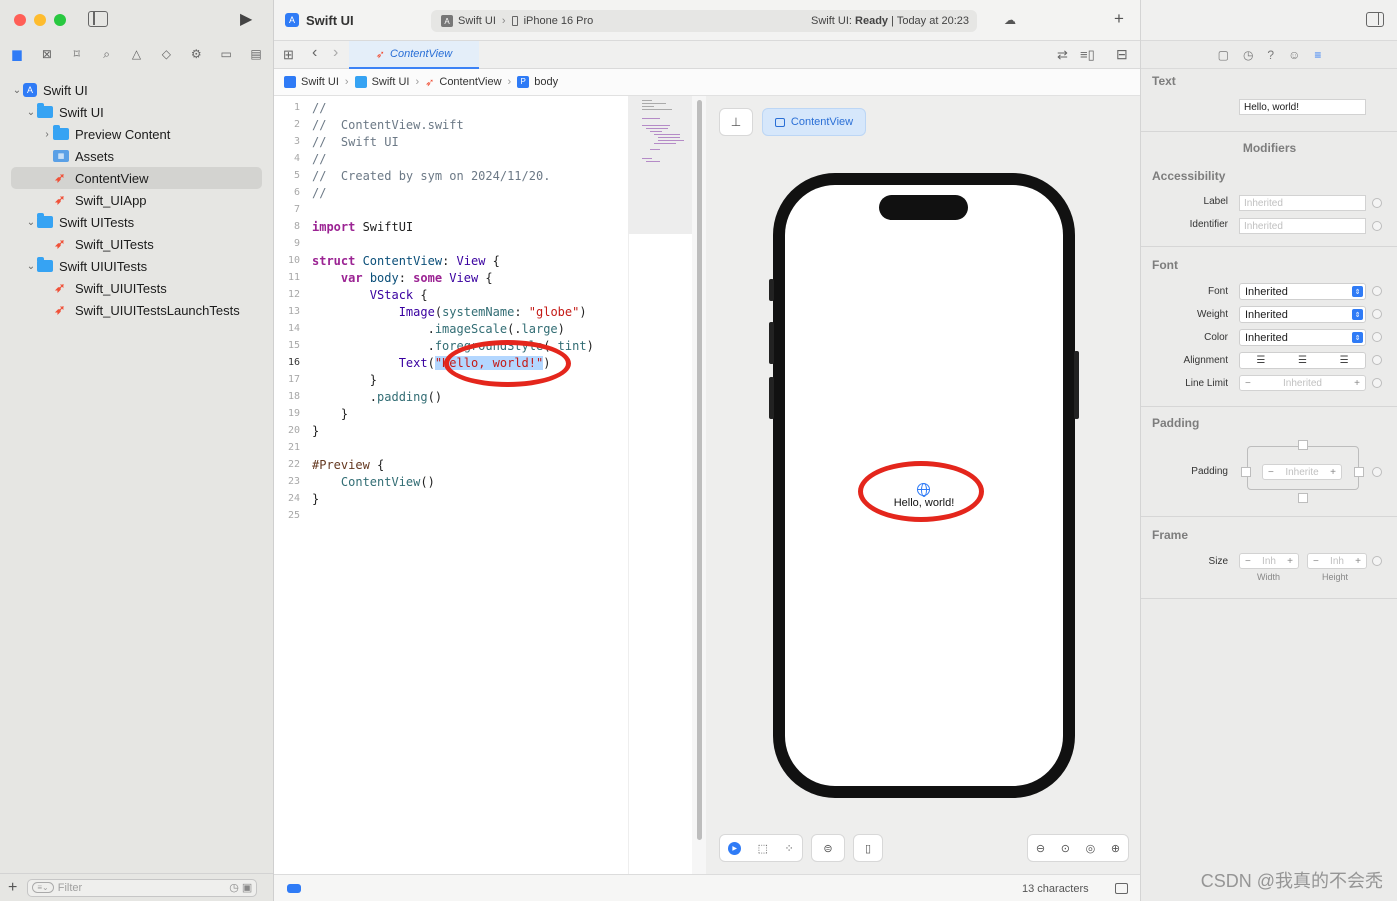 The image size is (1397, 901). Describe the element at coordinates (136, 178) in the screenshot. I see `tree-item-contentview: ➶ ContentView` at that location.